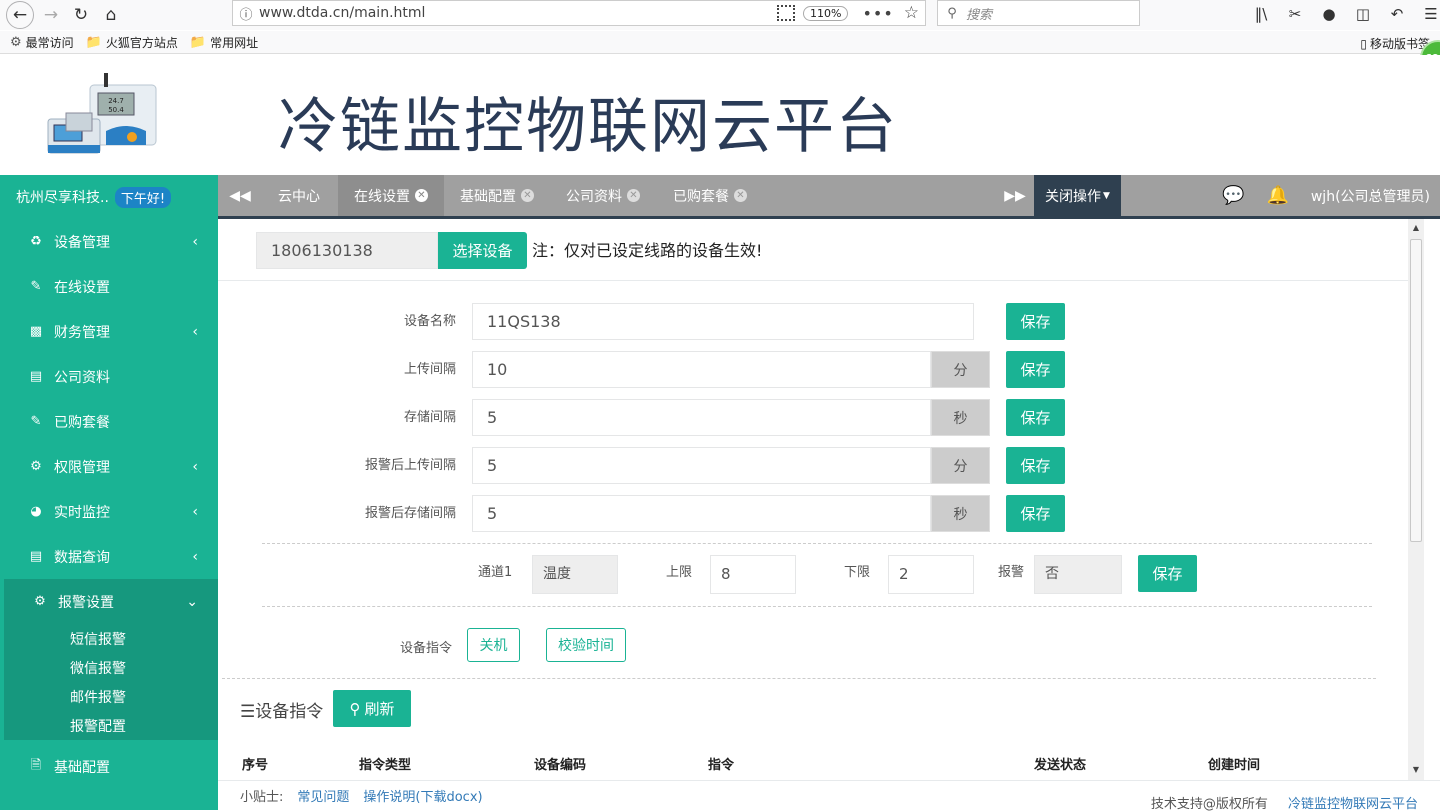  I want to click on undo-icon: ↶, so click(1397, 14).